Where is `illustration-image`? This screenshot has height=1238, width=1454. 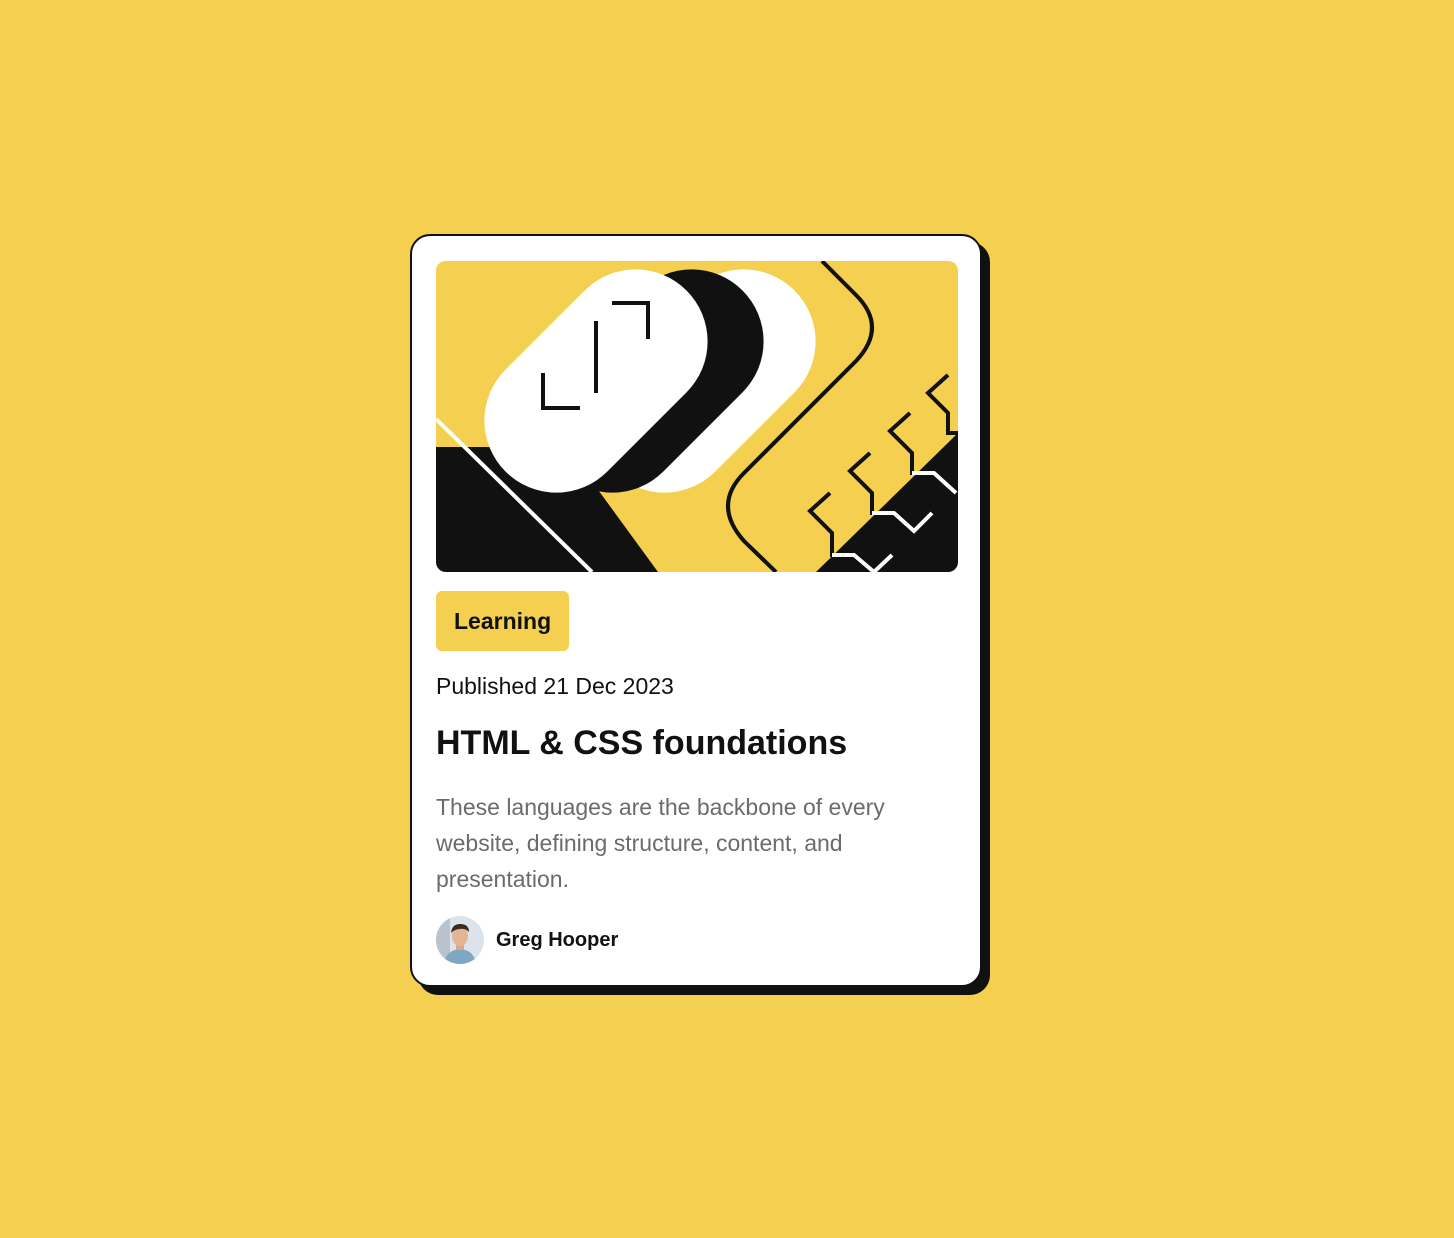 illustration-image is located at coordinates (697, 416).